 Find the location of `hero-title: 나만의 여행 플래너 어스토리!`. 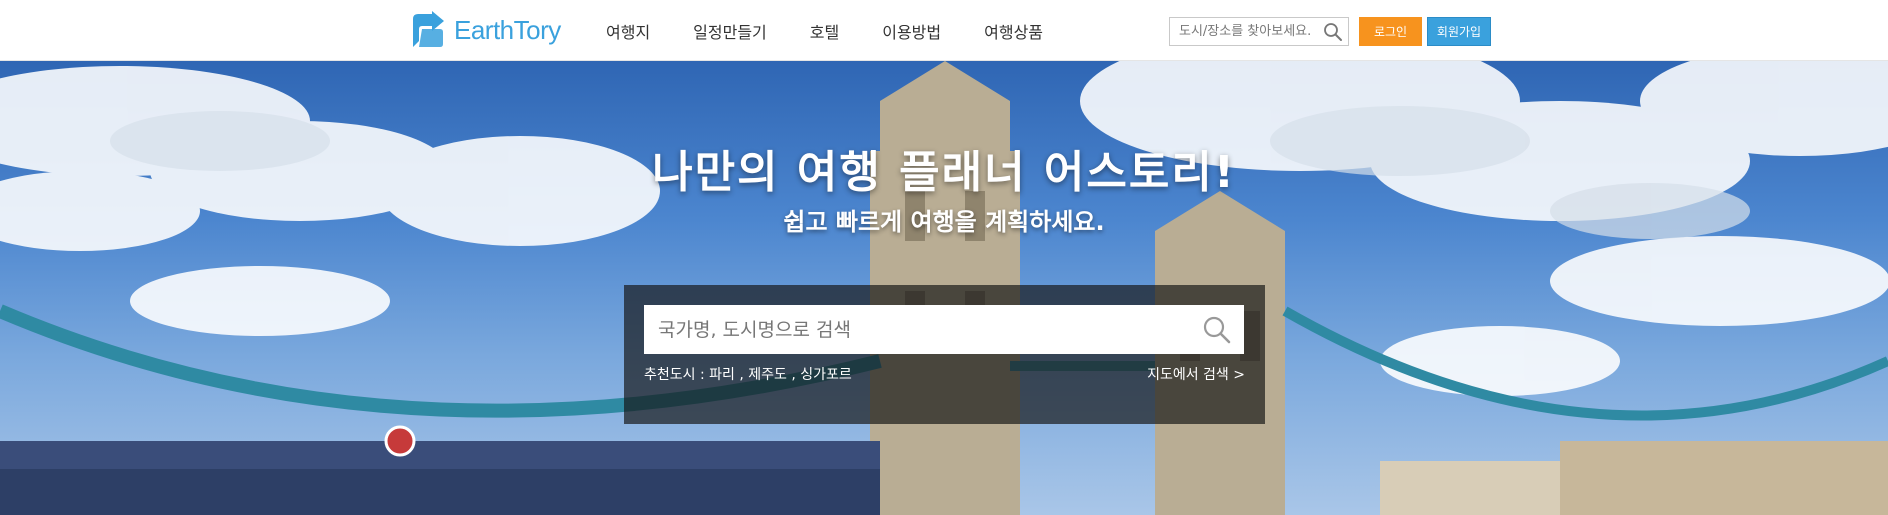

hero-title: 나만의 여행 플래너 어스토리! is located at coordinates (944, 172).